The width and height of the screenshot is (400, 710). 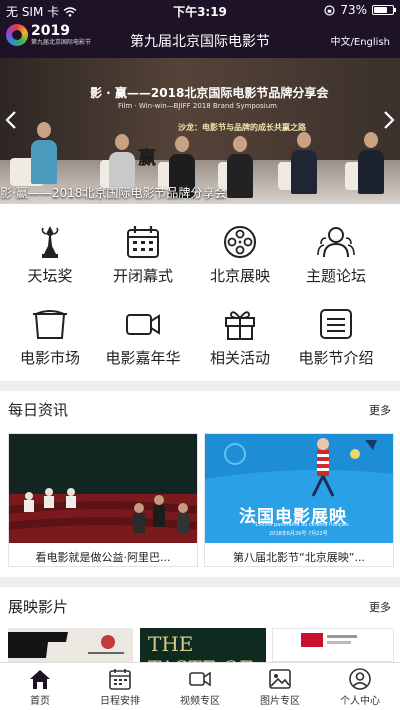 I want to click on tab-label: 图片专区, so click(x=280, y=701).